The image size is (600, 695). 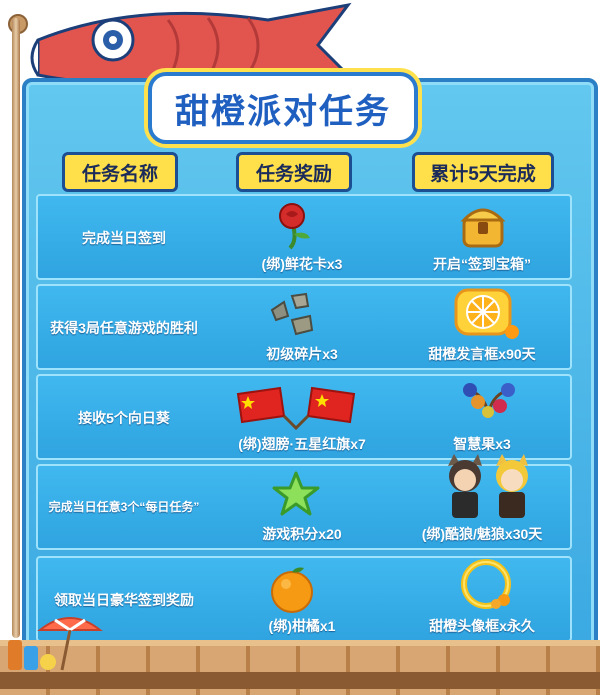 I want to click on reward-label: (绑)鲜花卡x3, so click(x=302, y=264).